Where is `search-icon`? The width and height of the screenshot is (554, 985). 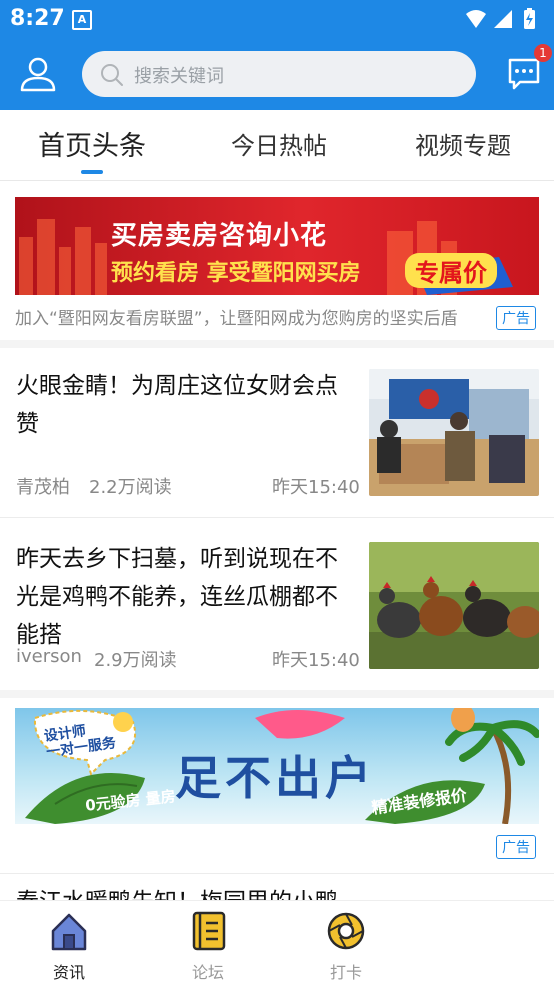
search-icon is located at coordinates (112, 75).